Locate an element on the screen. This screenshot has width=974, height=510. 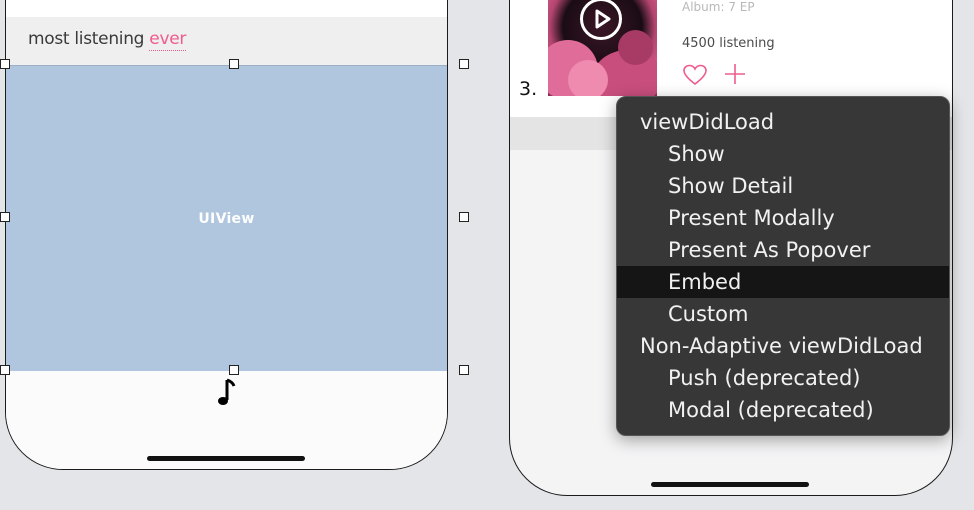
top-content-area is located at coordinates (226, 8).